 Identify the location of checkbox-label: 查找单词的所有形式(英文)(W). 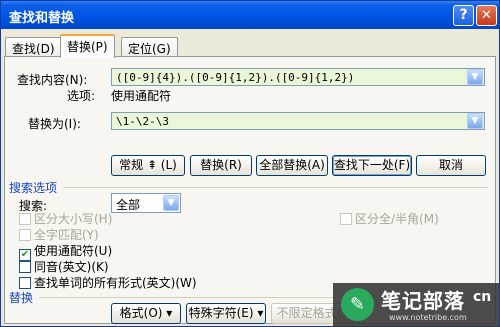
(115, 283).